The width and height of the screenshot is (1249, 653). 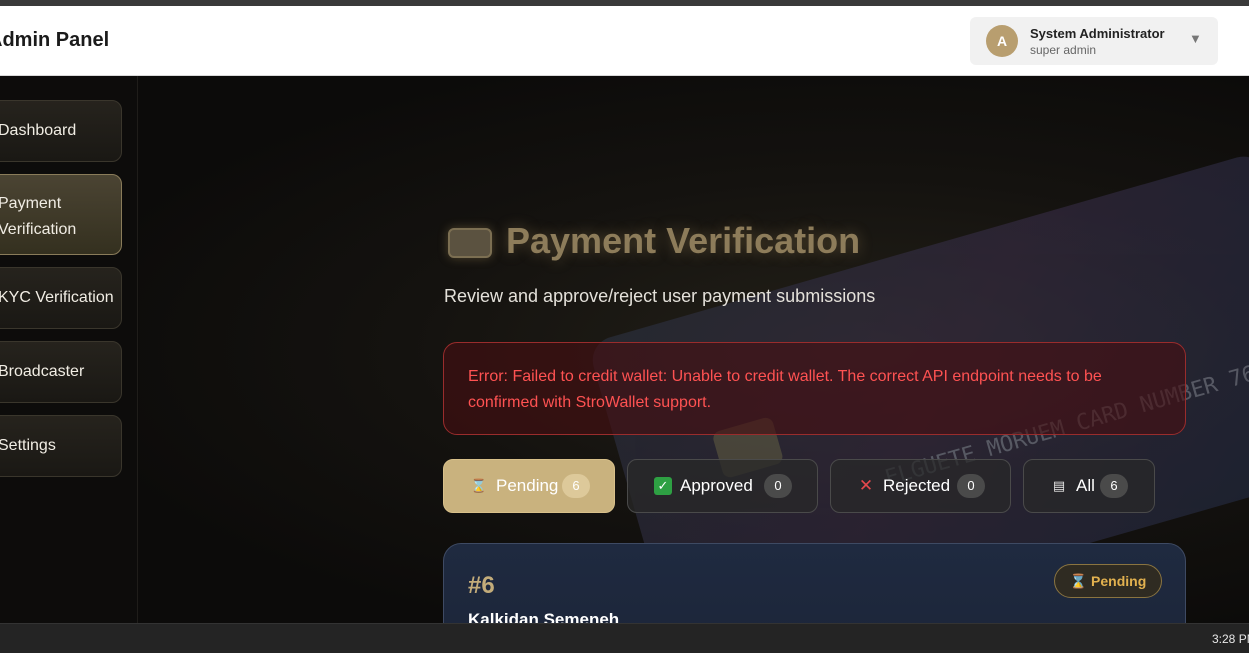 I want to click on tab-label: Approved, so click(x=716, y=485).